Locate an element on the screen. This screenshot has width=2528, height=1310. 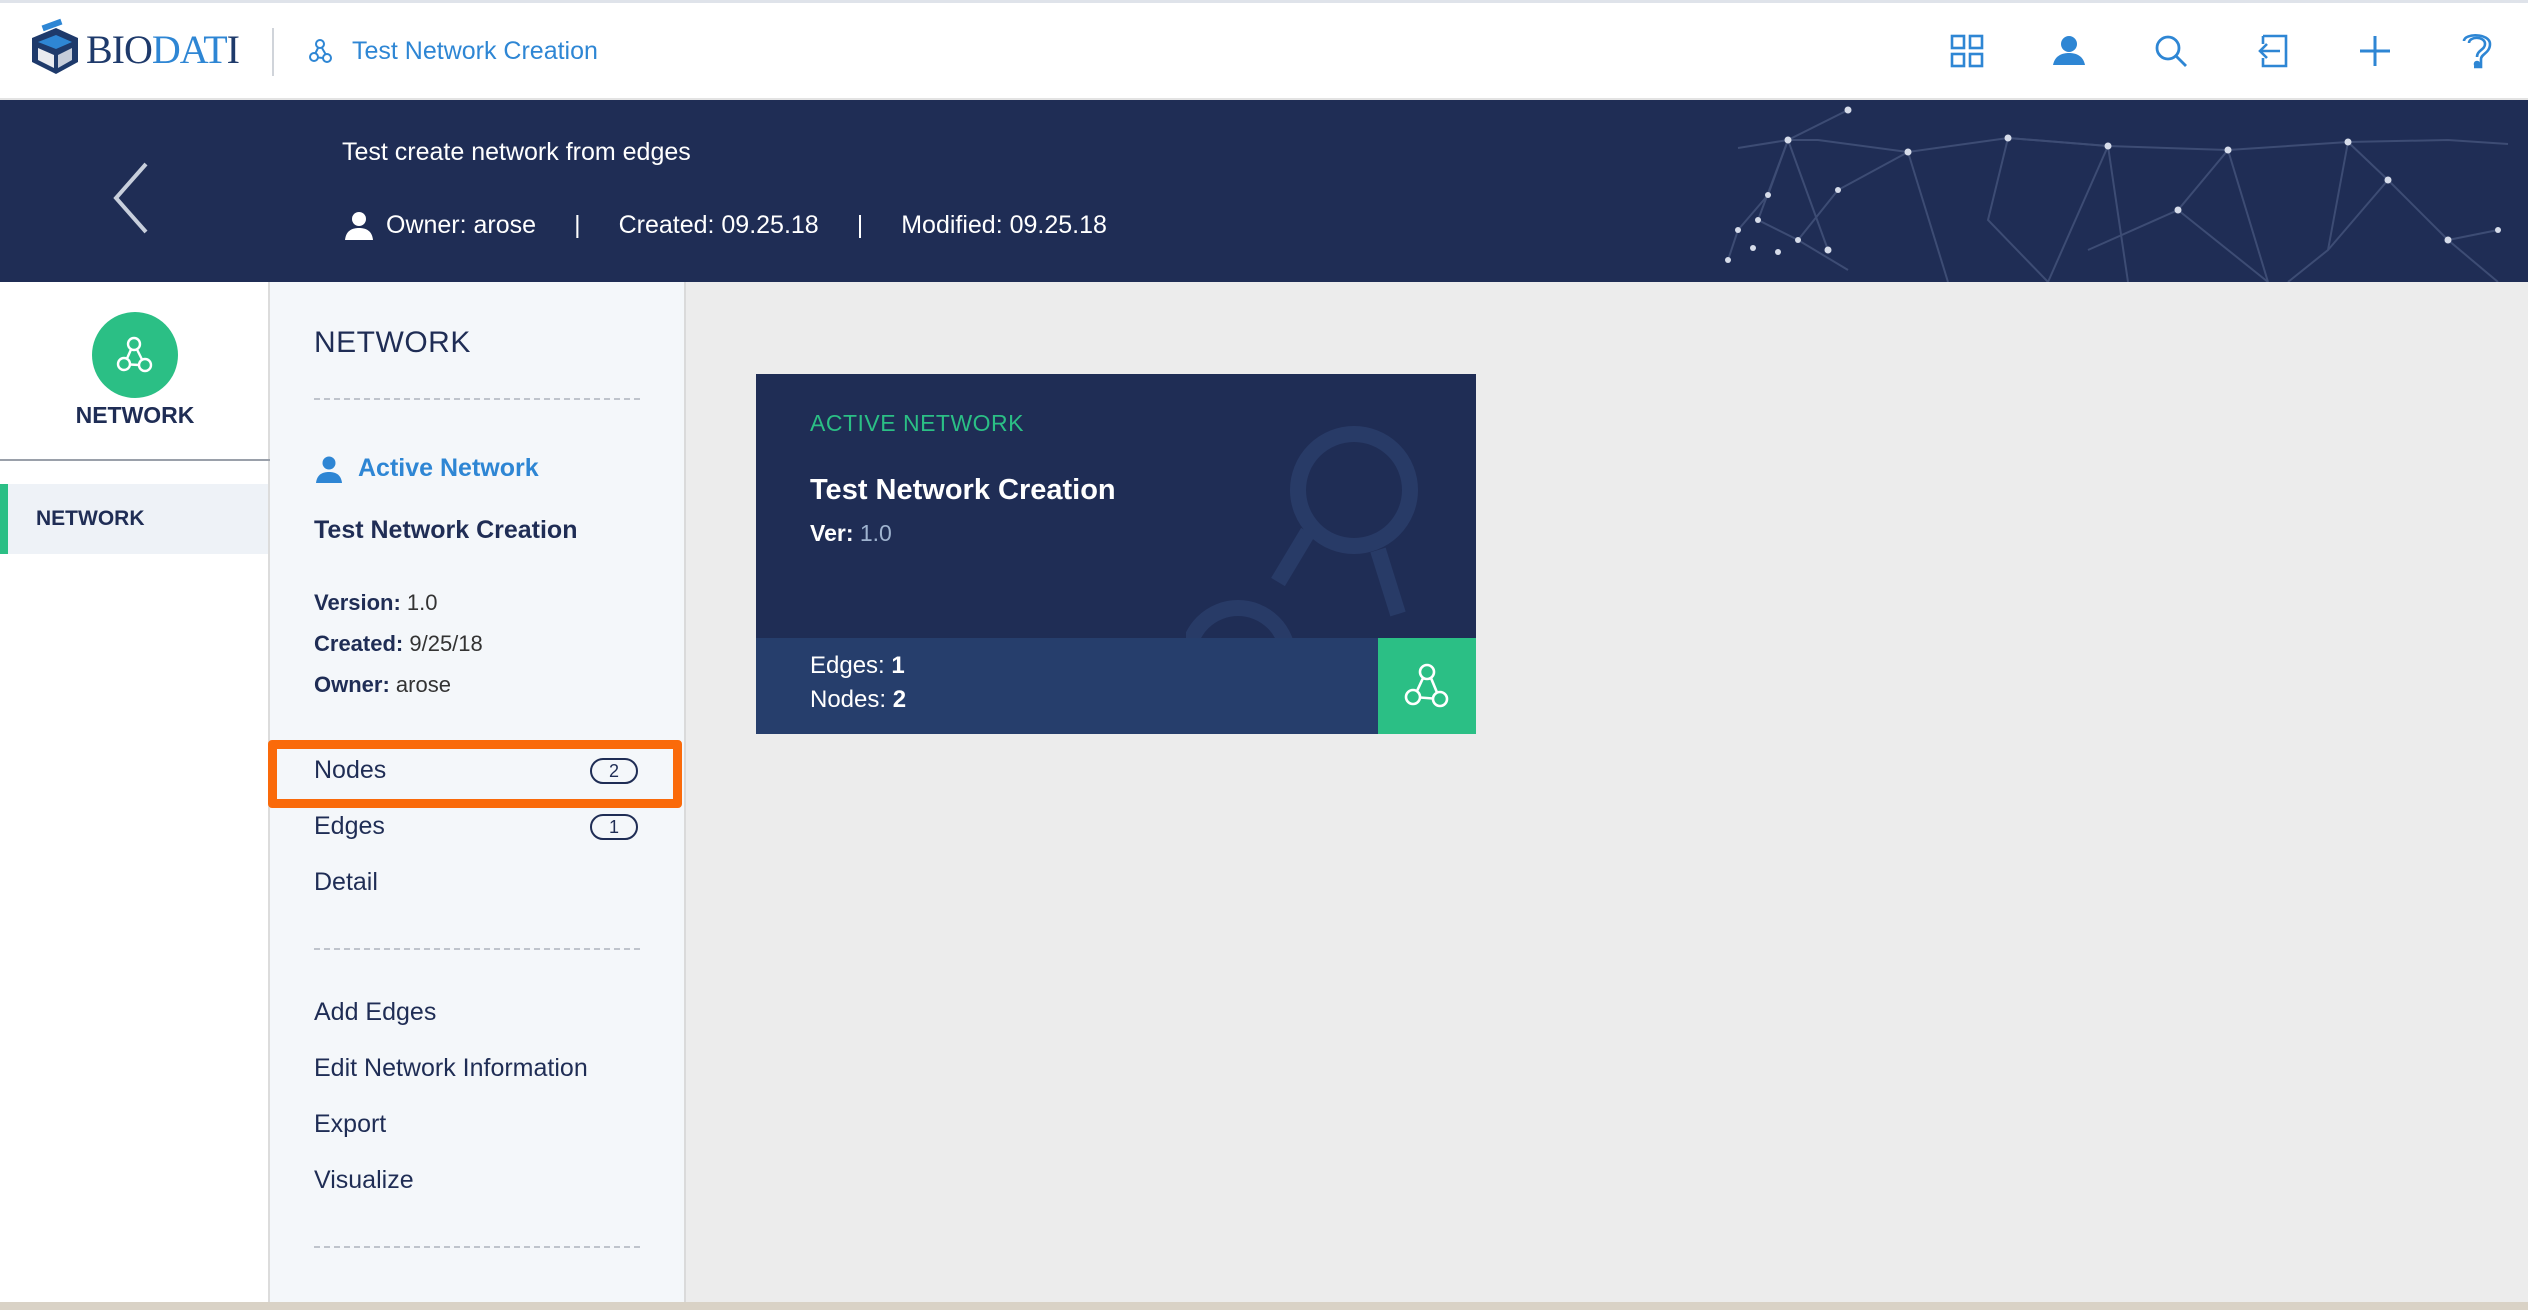
topbar-divider is located at coordinates (273, 52).